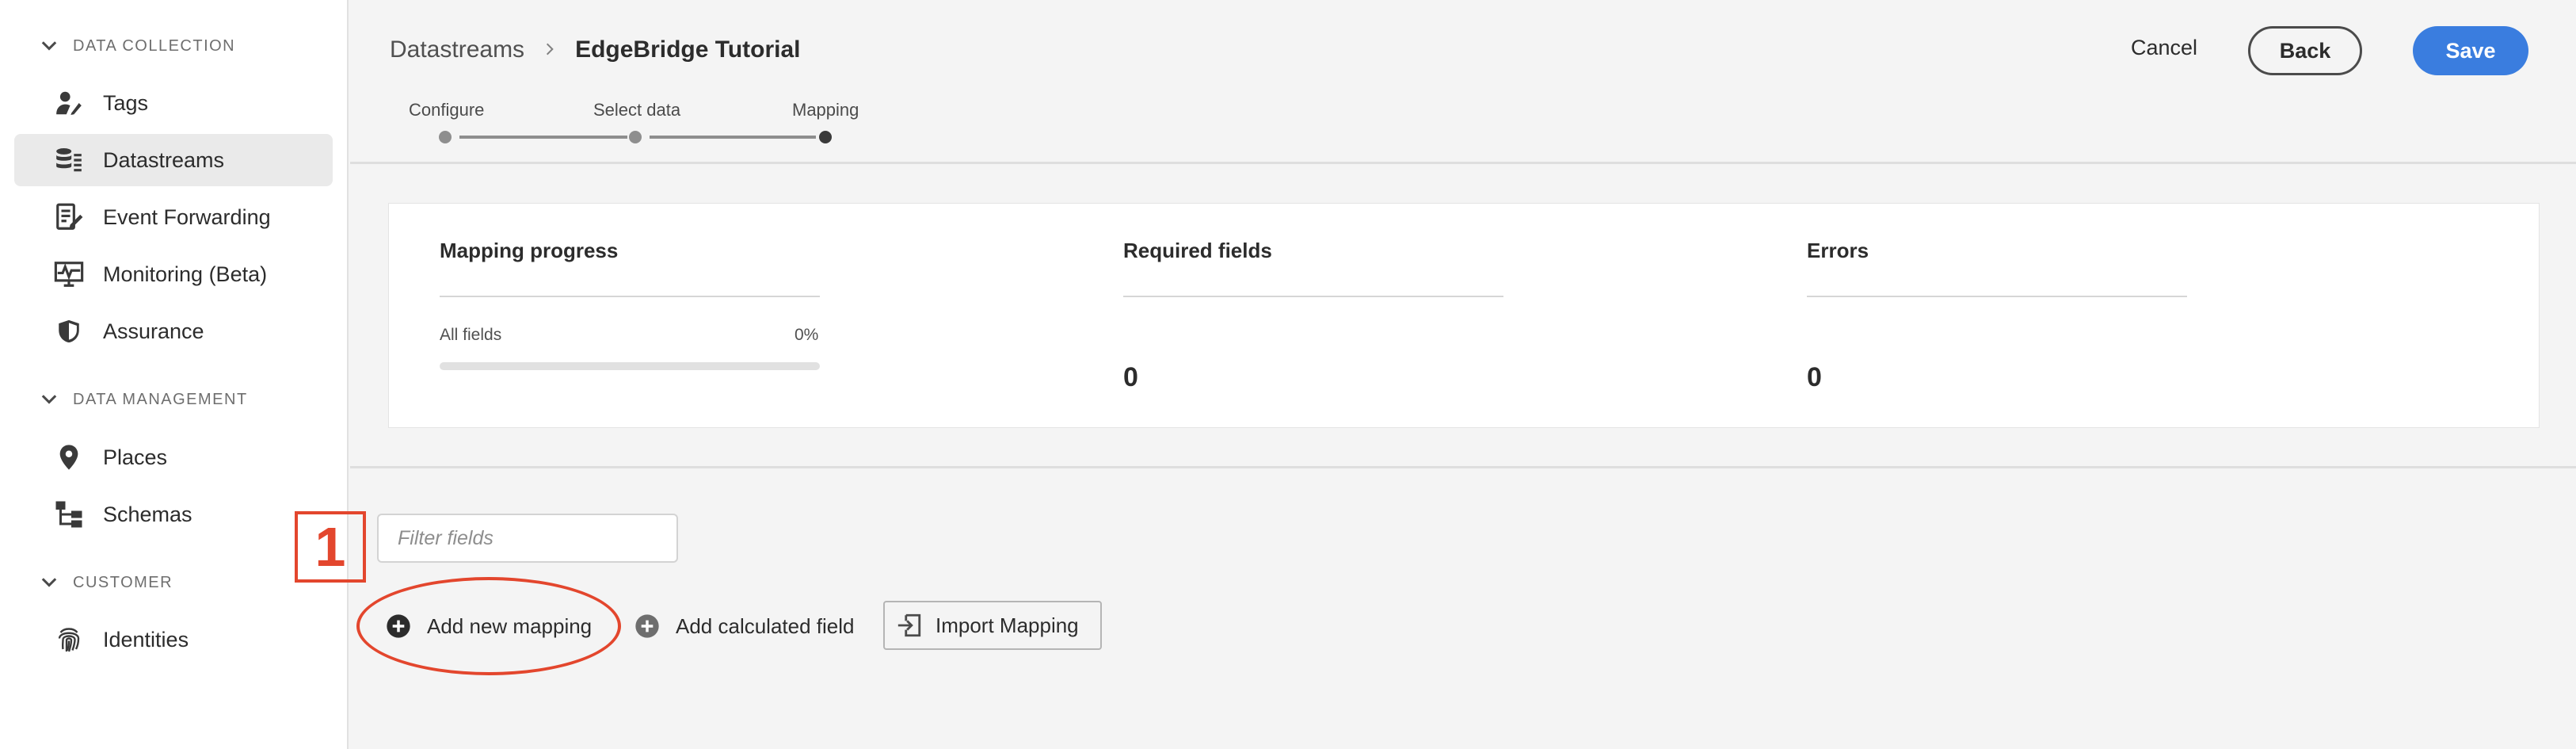  What do you see at coordinates (173, 103) in the screenshot?
I see `sidebar-item-tags: Tags` at bounding box center [173, 103].